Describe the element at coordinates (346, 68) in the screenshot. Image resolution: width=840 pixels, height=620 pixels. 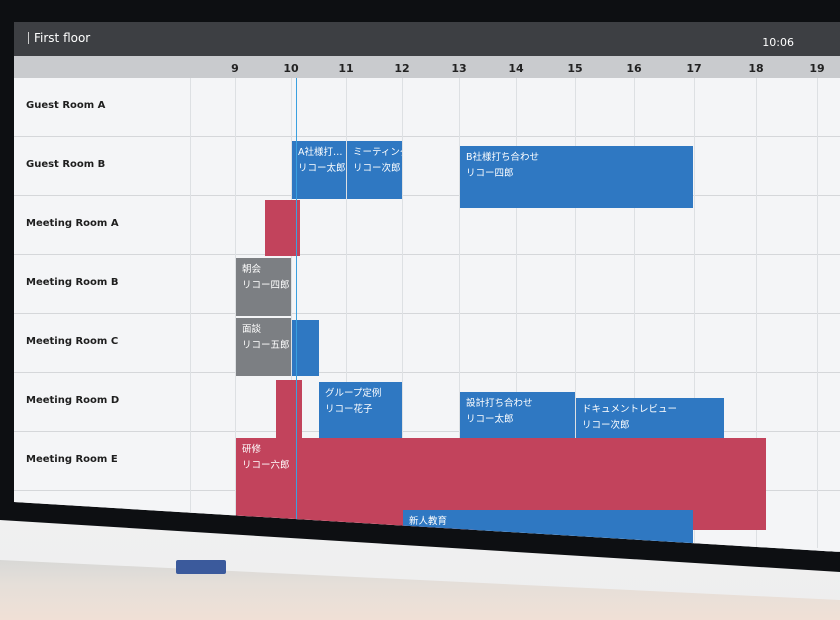
I see `hour-label: 11` at that location.